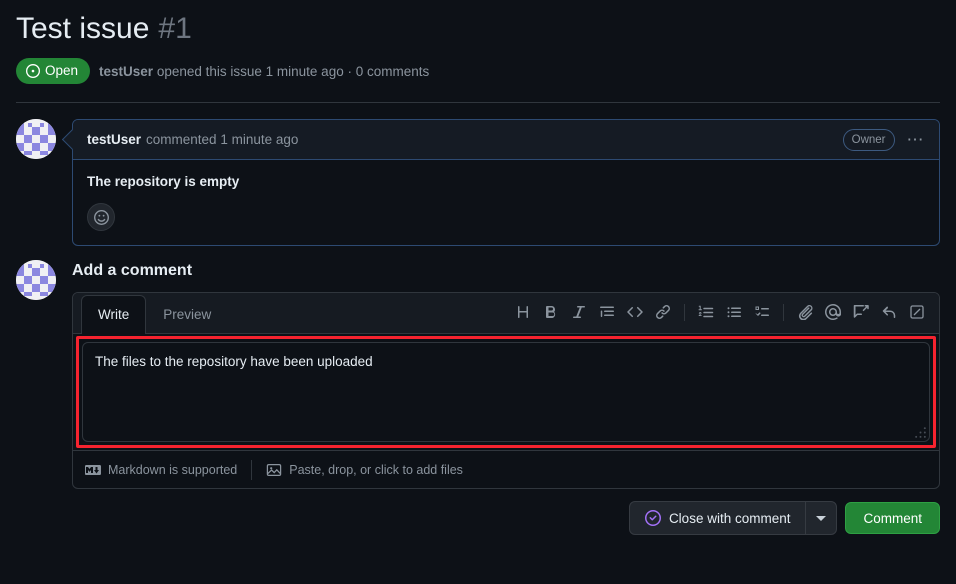 This screenshot has width=956, height=584. Describe the element at coordinates (132, 270) in the screenshot. I see `add-comment-heading: Add a comment` at that location.